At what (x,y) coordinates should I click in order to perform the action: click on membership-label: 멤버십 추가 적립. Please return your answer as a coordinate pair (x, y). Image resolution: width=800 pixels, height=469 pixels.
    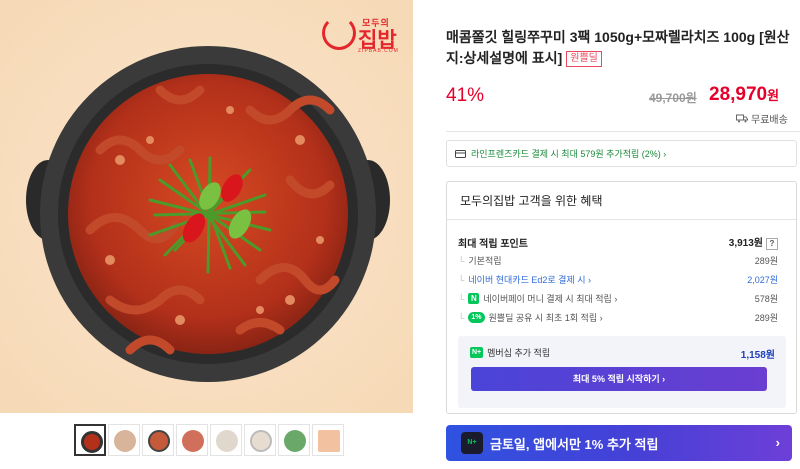
    Looking at the image, I should click on (519, 353).